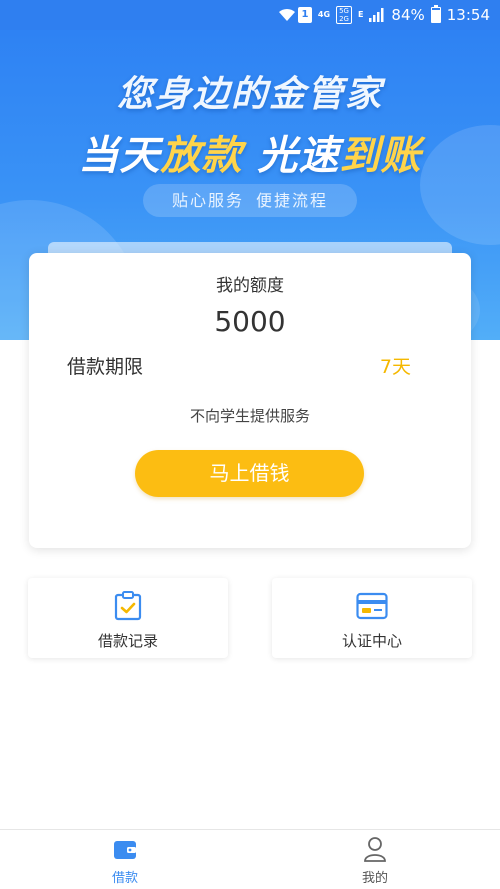 Image resolution: width=500 pixels, height=889 pixels. Describe the element at coordinates (127, 641) in the screenshot. I see `loan-records-label: 借款记录` at that location.